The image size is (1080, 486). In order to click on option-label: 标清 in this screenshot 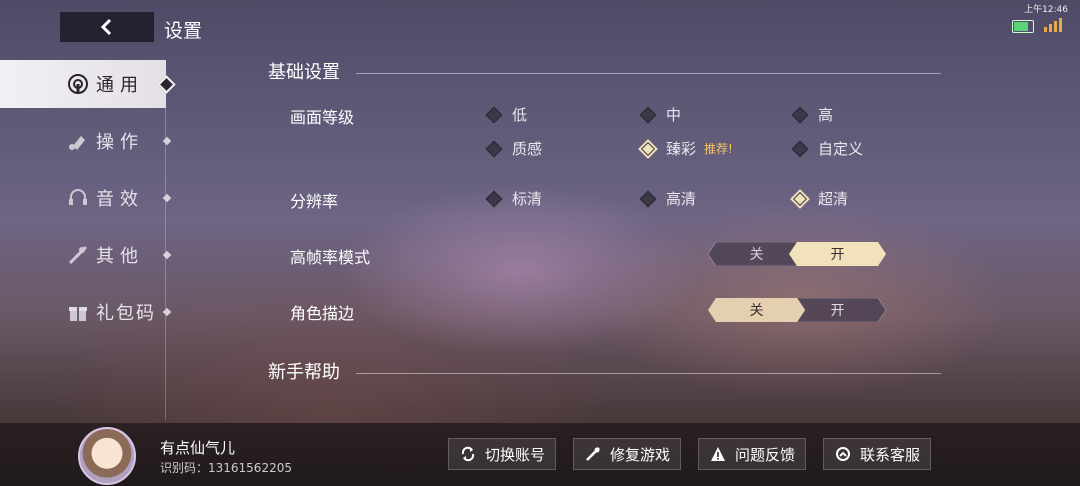, I will do `click(527, 199)`.